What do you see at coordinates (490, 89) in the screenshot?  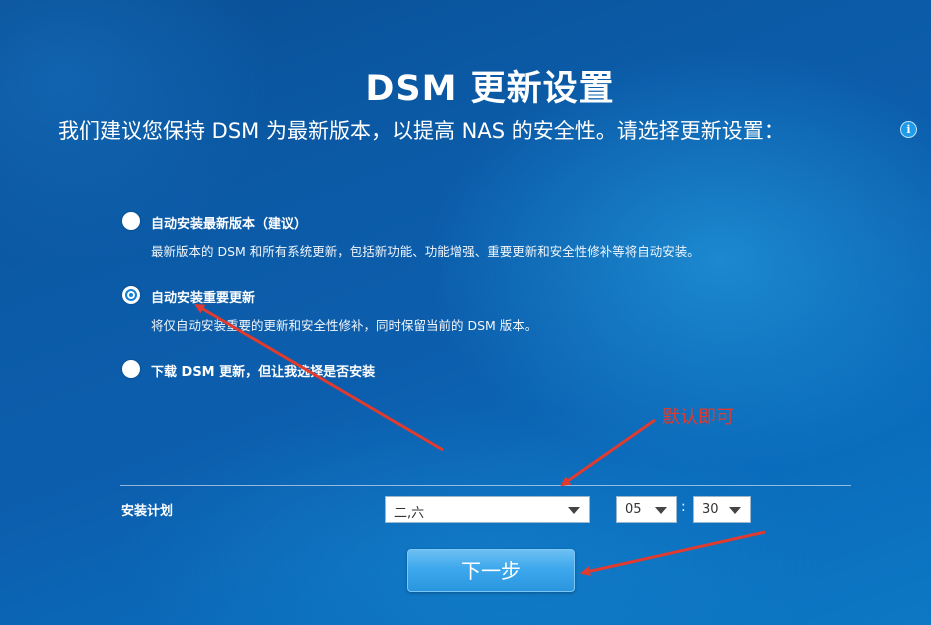 I see `page-title: DSM 更新设置` at bounding box center [490, 89].